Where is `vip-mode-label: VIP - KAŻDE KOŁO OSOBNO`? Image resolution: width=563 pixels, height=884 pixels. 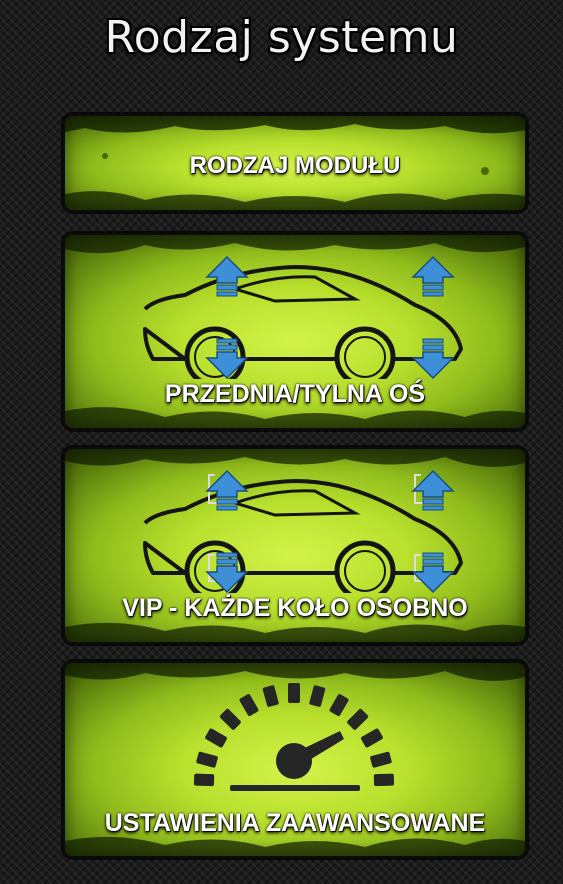 vip-mode-label: VIP - KAŻDE KOŁO OSOBNO is located at coordinates (295, 608).